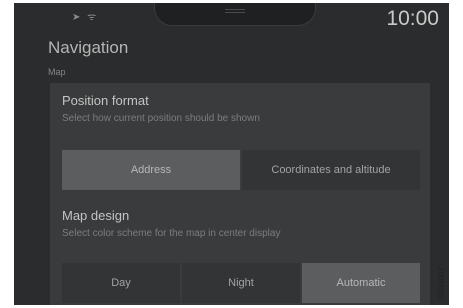 The image size is (463, 308). I want to click on map-design-title: Map design, so click(96, 215).